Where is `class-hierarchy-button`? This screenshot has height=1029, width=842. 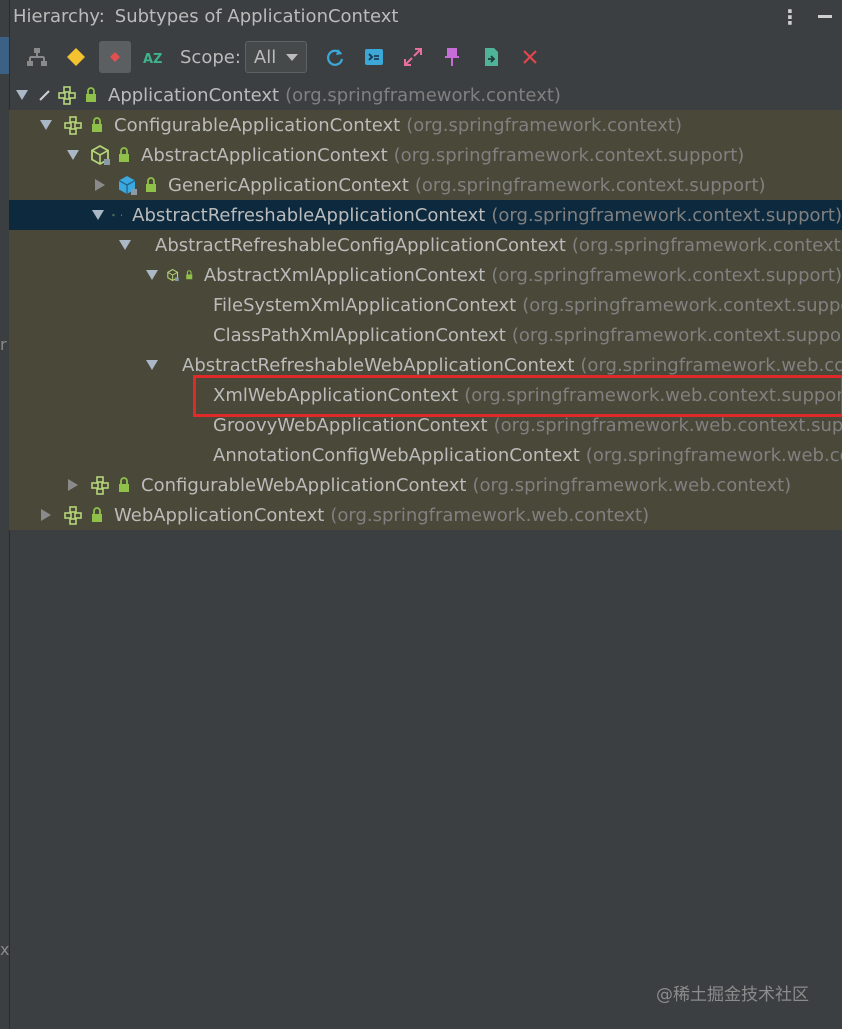
class-hierarchy-button is located at coordinates (37, 57).